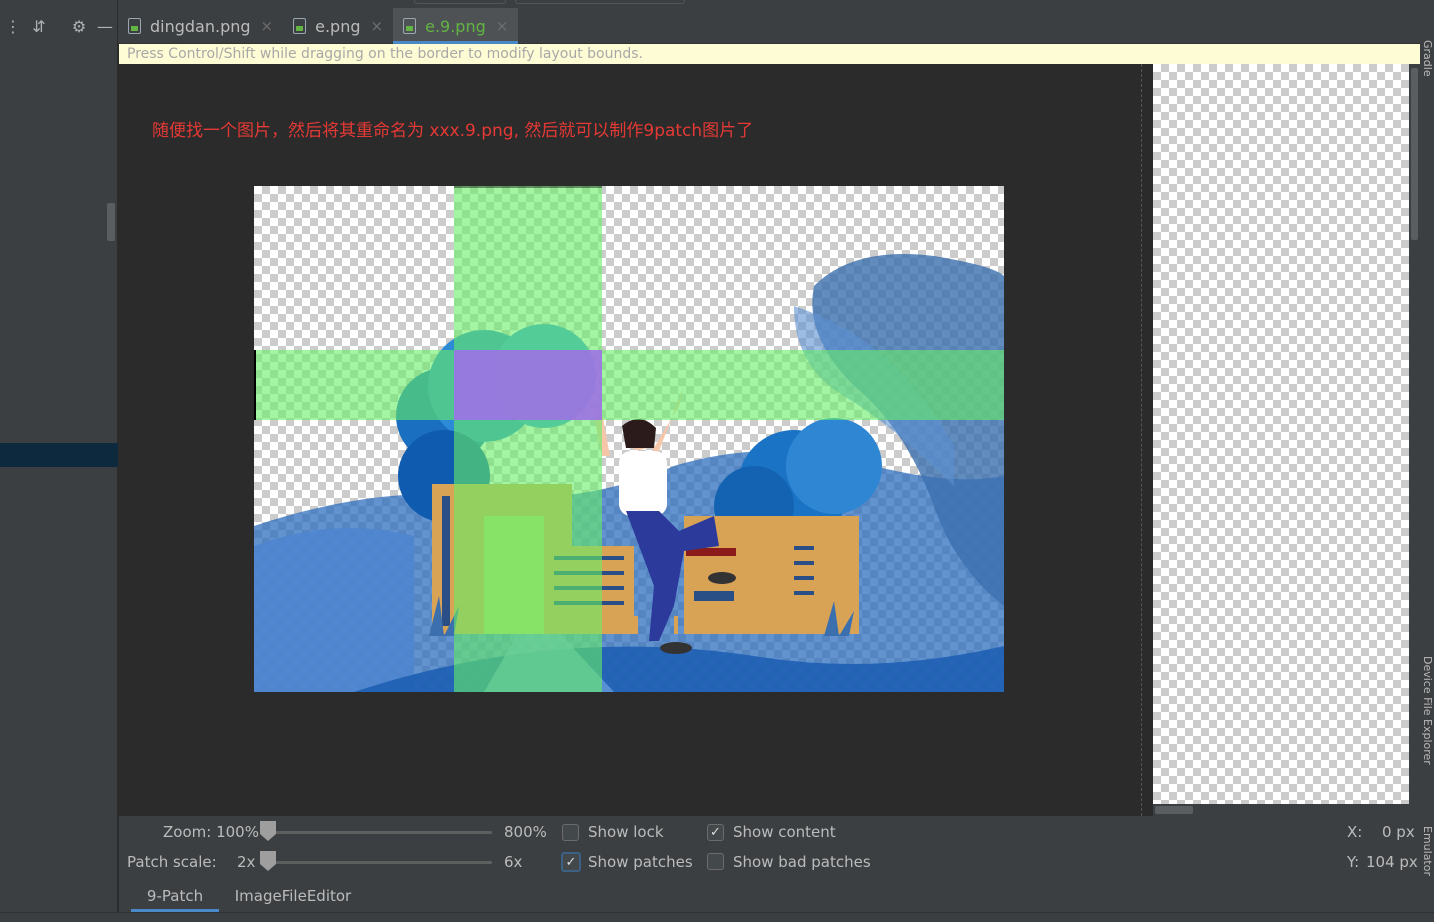  I want to click on zoom-max-label: 800%, so click(525, 832).